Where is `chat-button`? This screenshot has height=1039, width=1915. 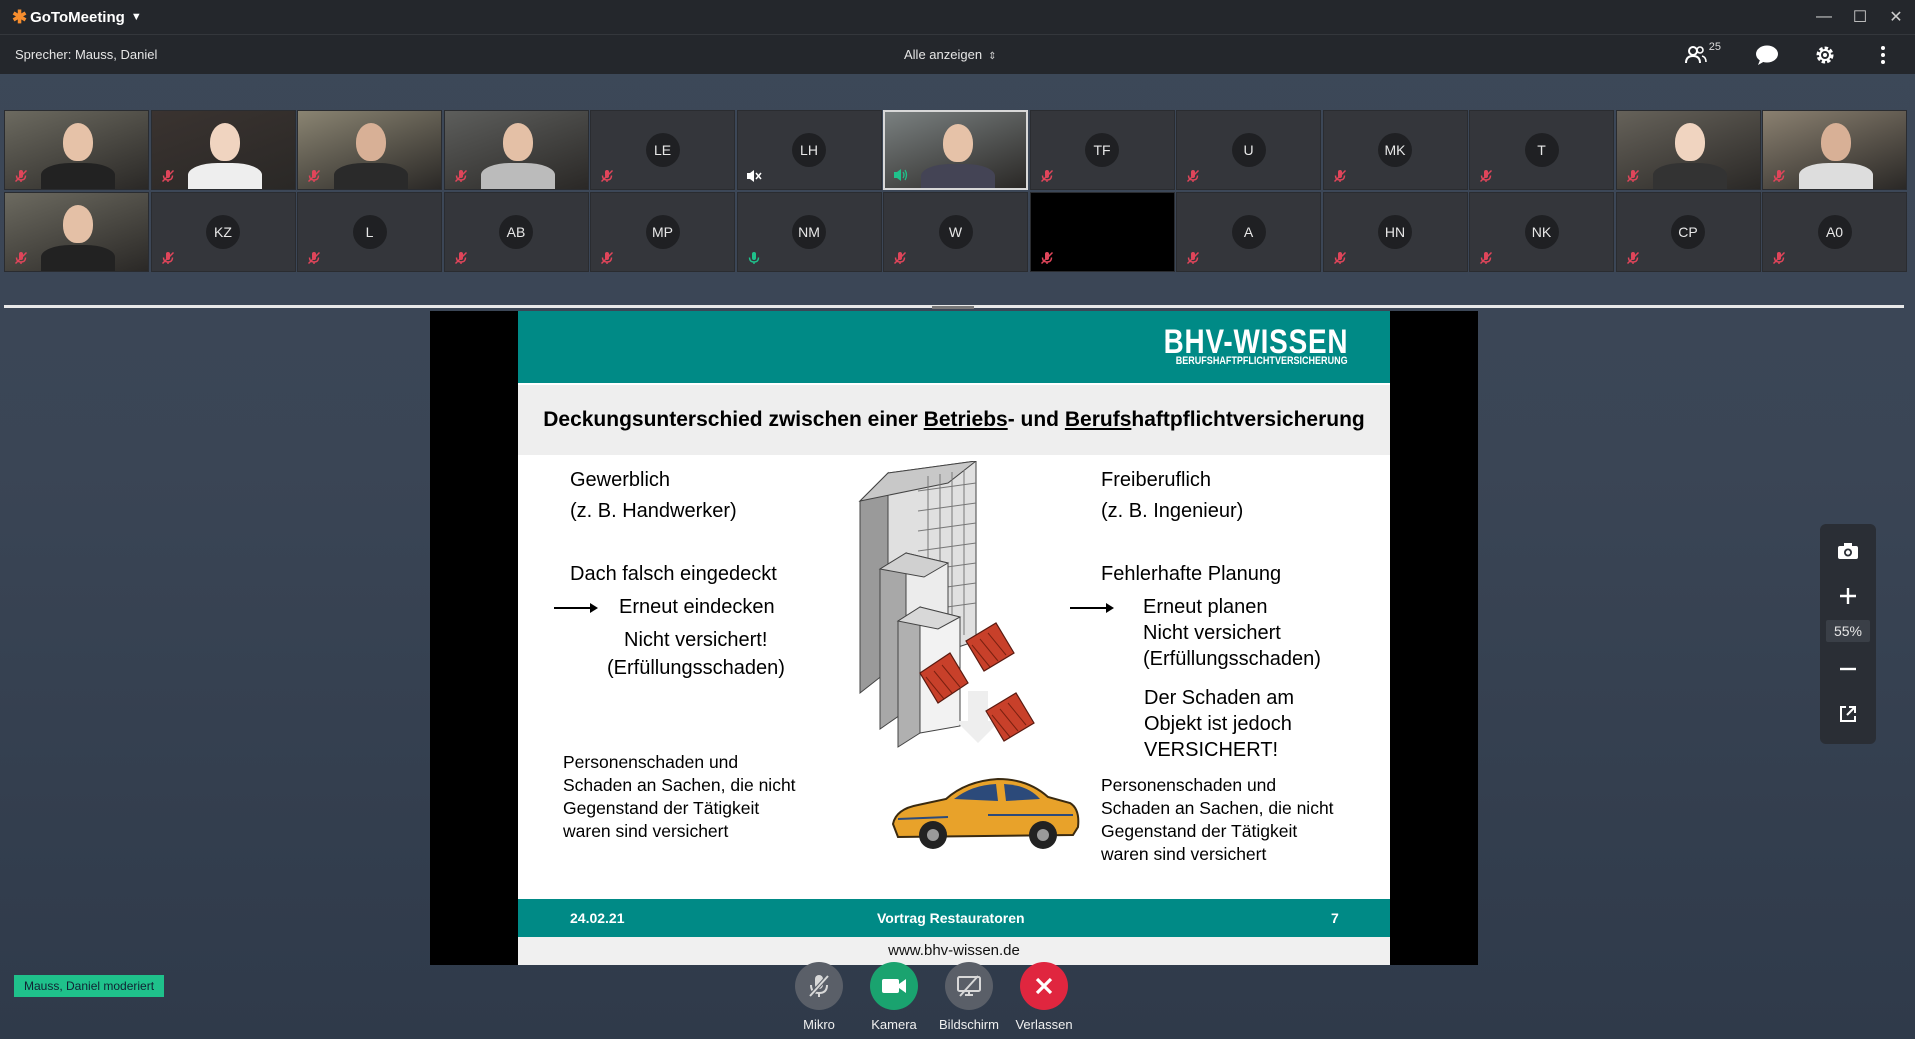
chat-button is located at coordinates (1767, 55).